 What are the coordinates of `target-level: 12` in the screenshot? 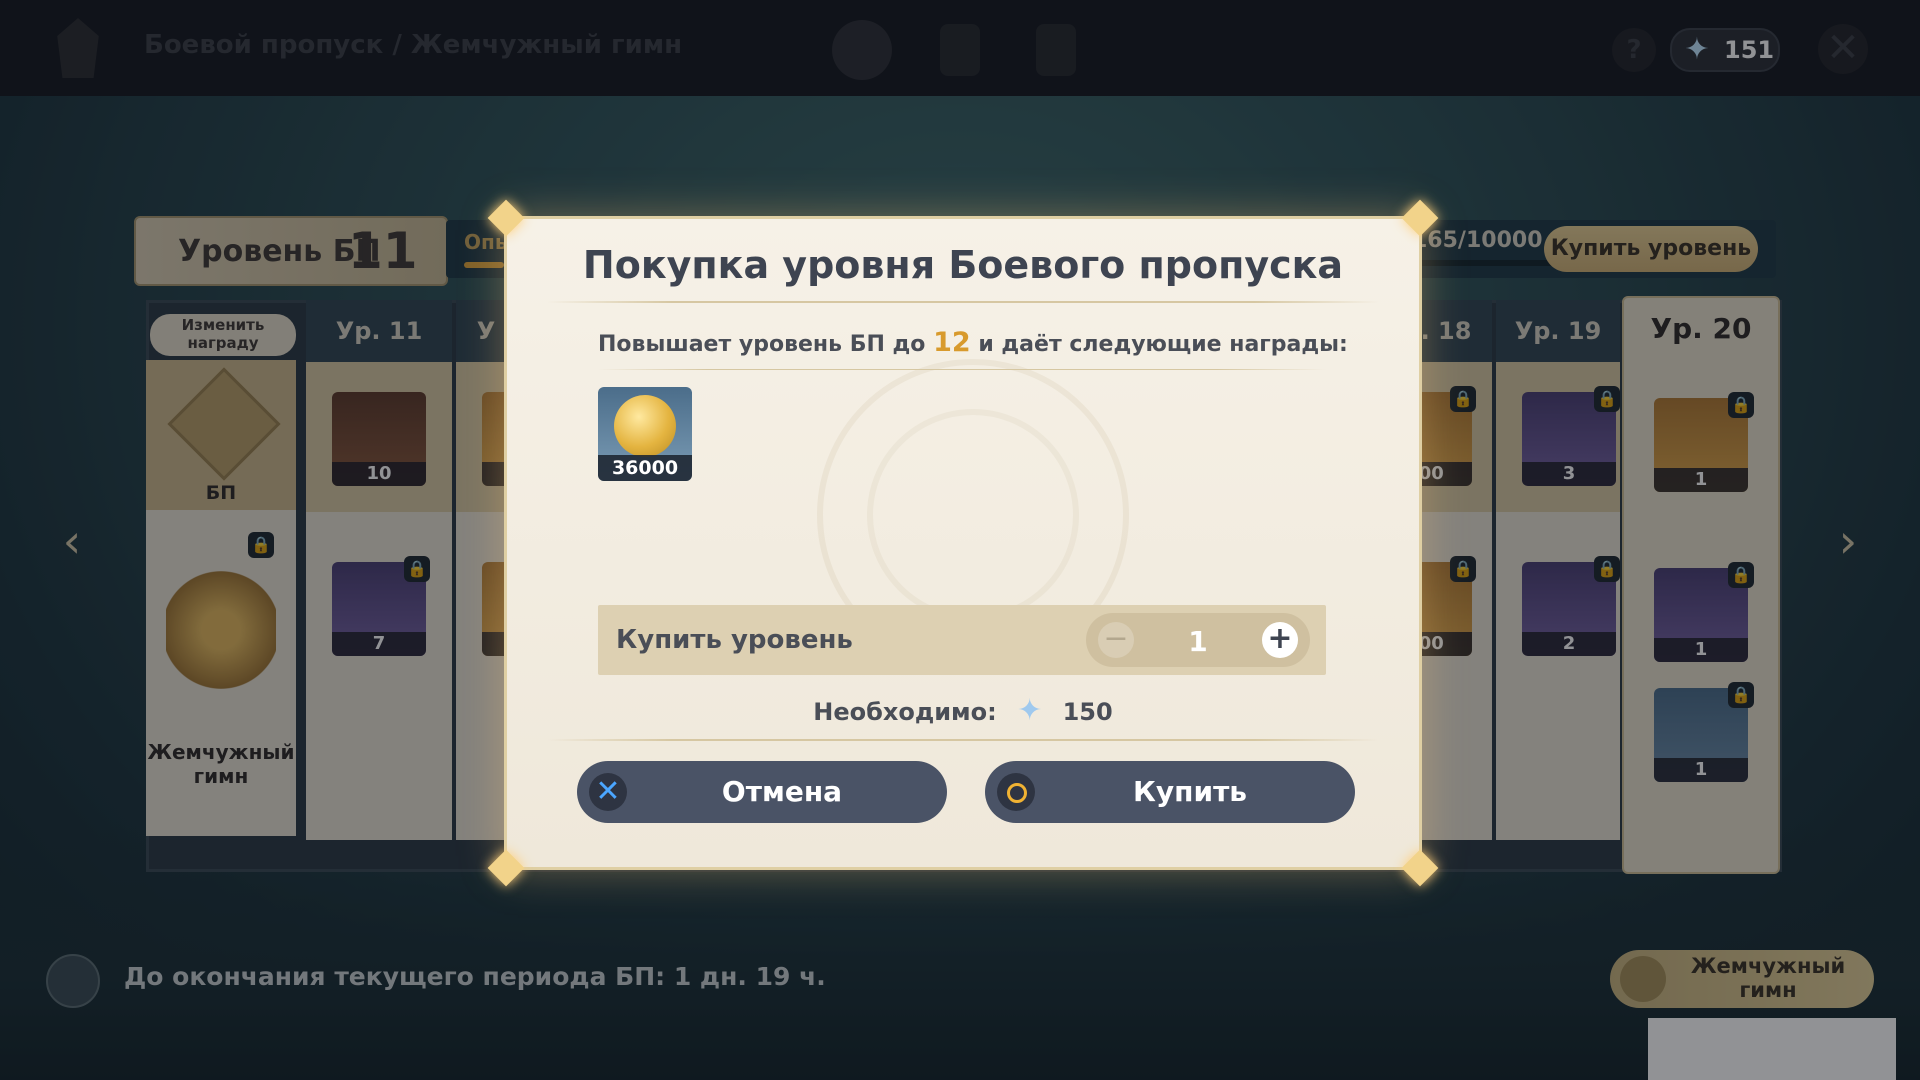 It's located at (952, 342).